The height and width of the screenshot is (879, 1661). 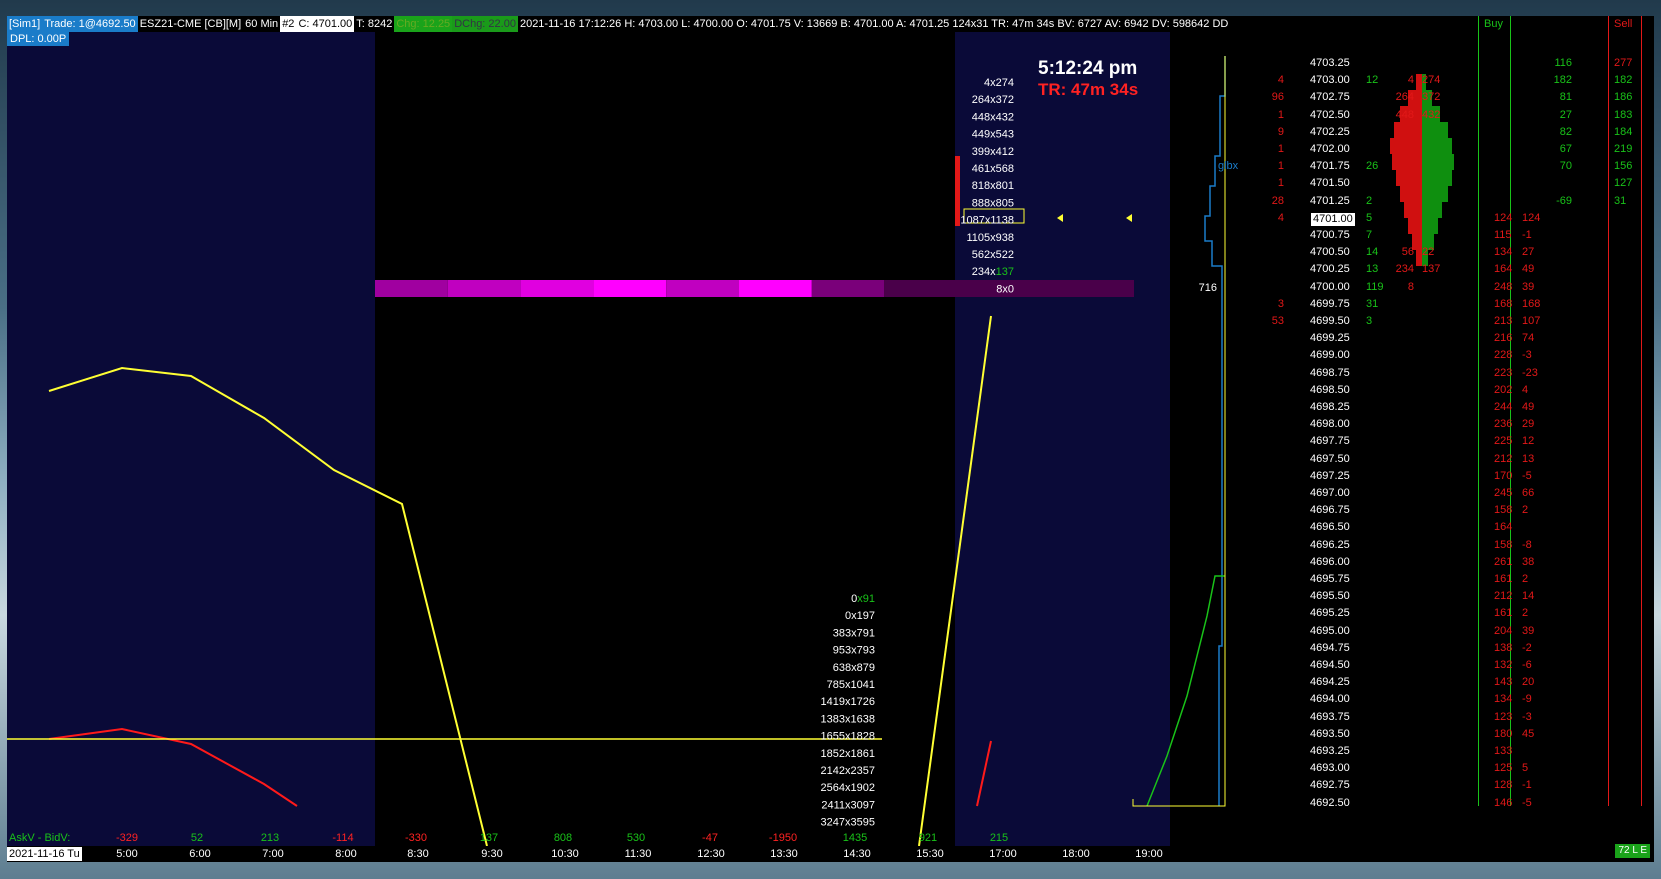 I want to click on ladder-row: 53 4699.50 3 213 107, so click(x=1448, y=321).